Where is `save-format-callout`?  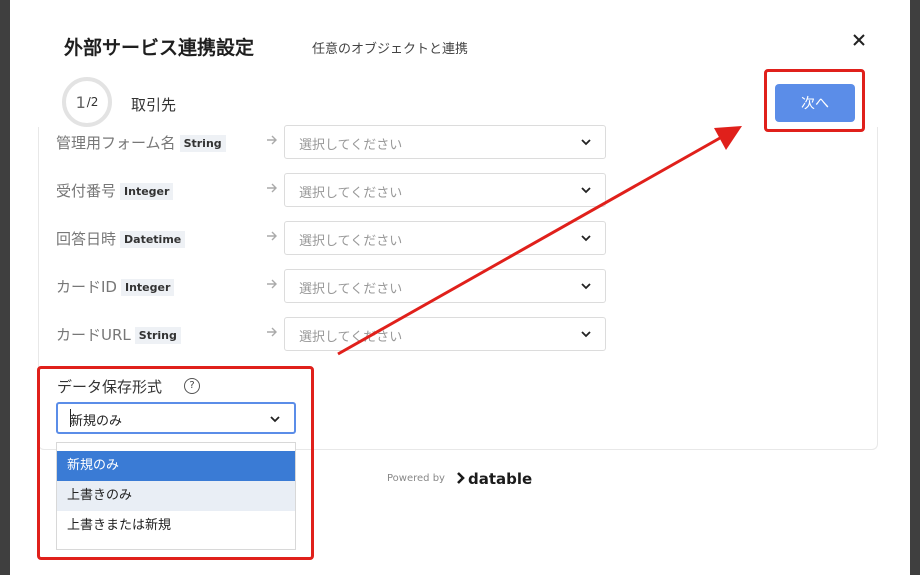 save-format-callout is located at coordinates (175, 463).